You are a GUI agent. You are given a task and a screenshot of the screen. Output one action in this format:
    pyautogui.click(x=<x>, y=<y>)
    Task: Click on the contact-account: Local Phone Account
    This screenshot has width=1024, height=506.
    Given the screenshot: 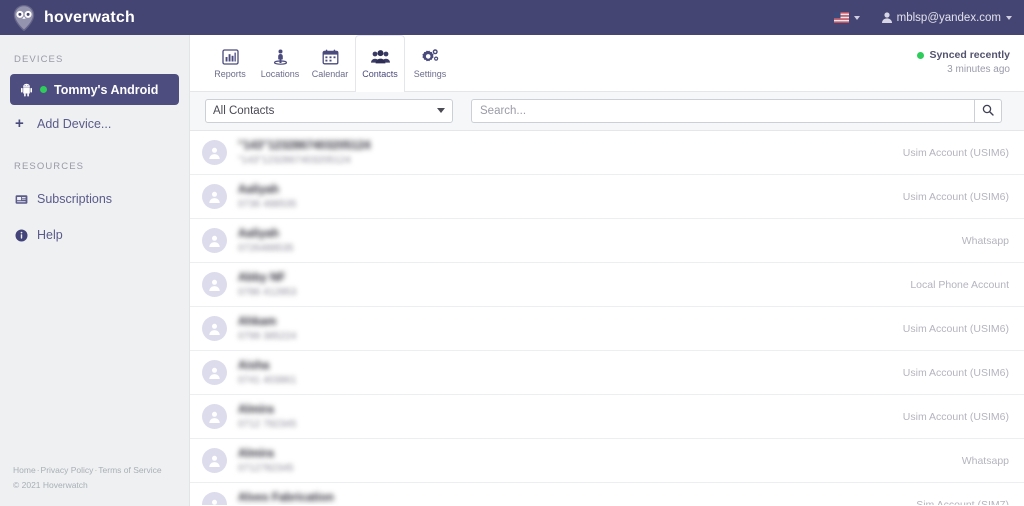 What is the action you would take?
    pyautogui.click(x=959, y=284)
    